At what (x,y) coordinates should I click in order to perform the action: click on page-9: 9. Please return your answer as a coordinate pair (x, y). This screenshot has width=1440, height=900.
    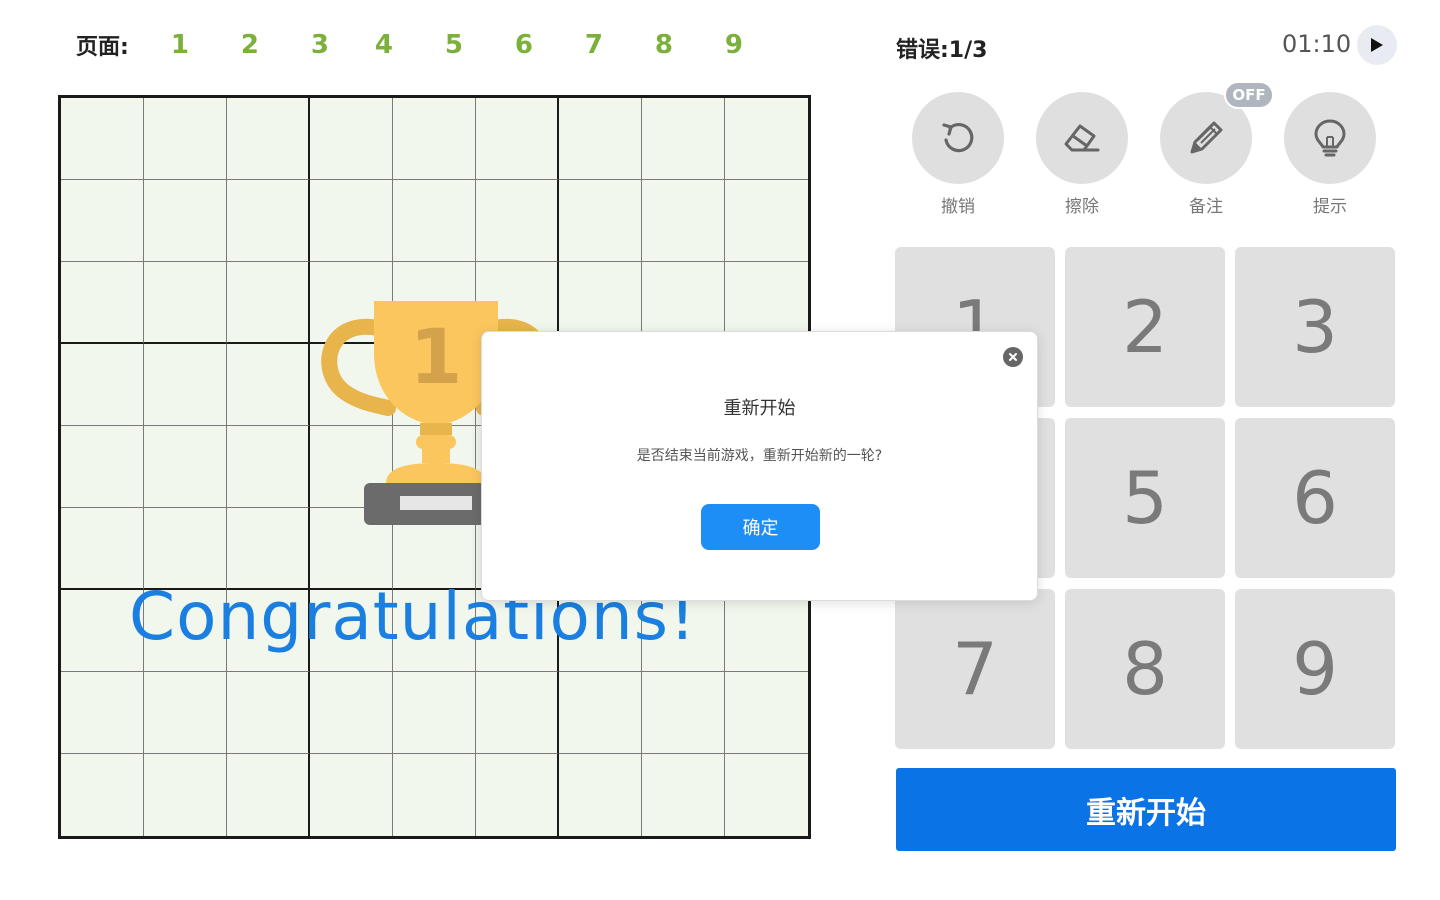
    Looking at the image, I should click on (760, 45).